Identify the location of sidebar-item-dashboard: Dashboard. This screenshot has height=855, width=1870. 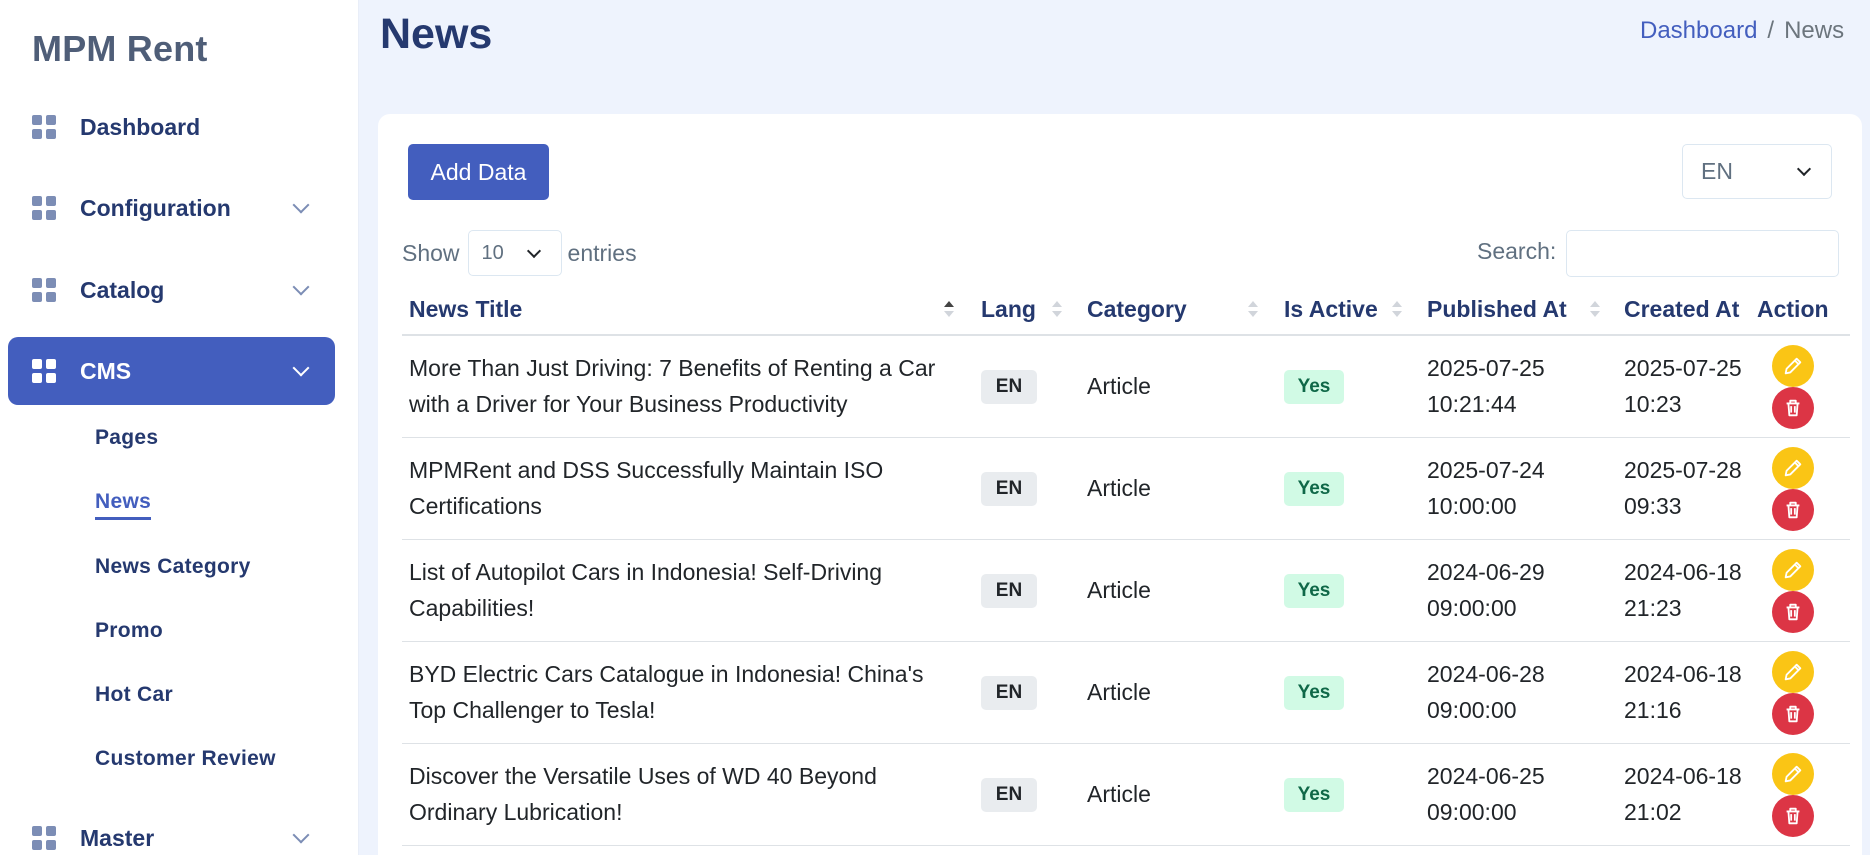
(171, 127).